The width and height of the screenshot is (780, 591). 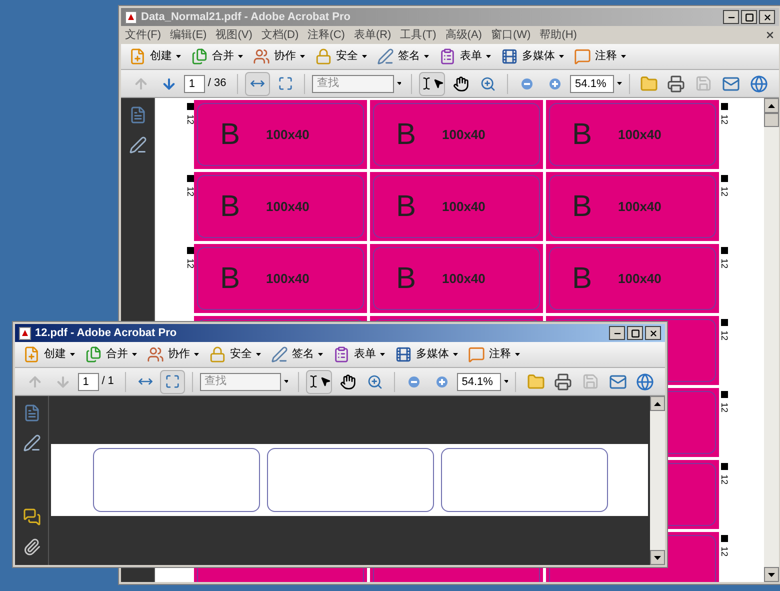 I want to click on menu-item: 高级(A), so click(x=463, y=35).